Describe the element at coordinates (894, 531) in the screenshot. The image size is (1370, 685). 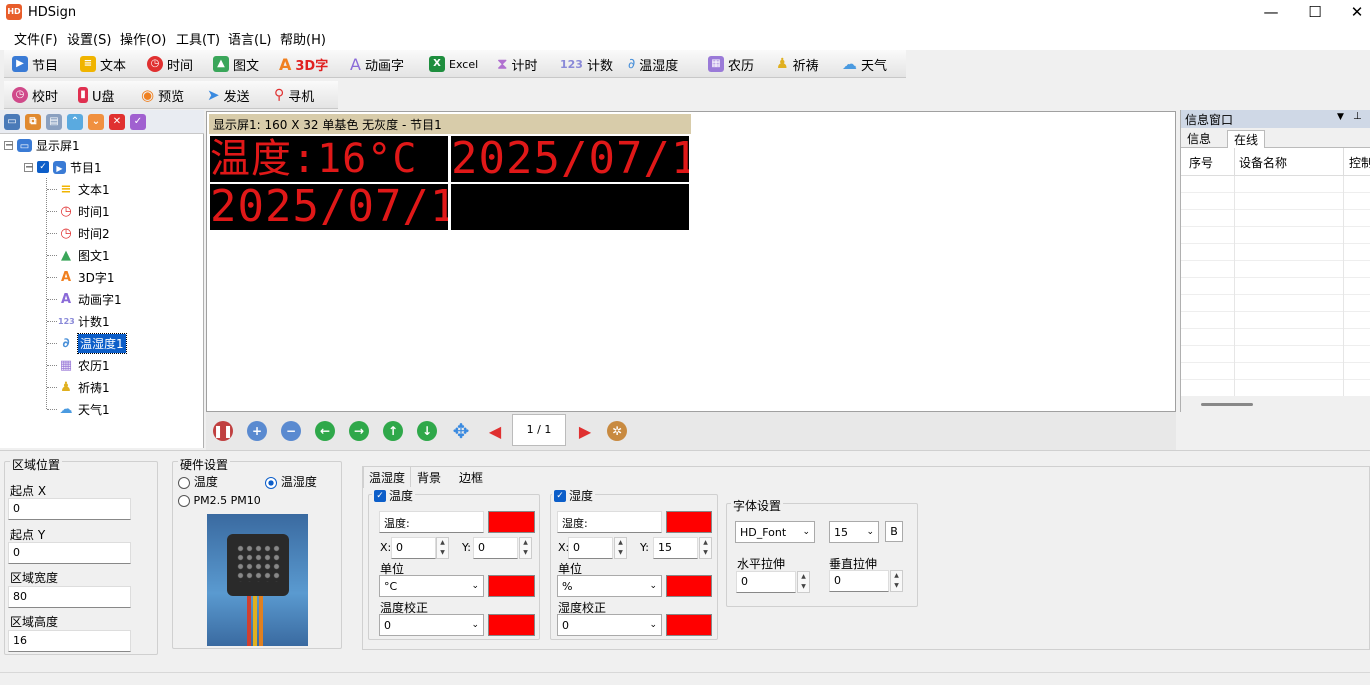
I see `bold-button: B` at that location.